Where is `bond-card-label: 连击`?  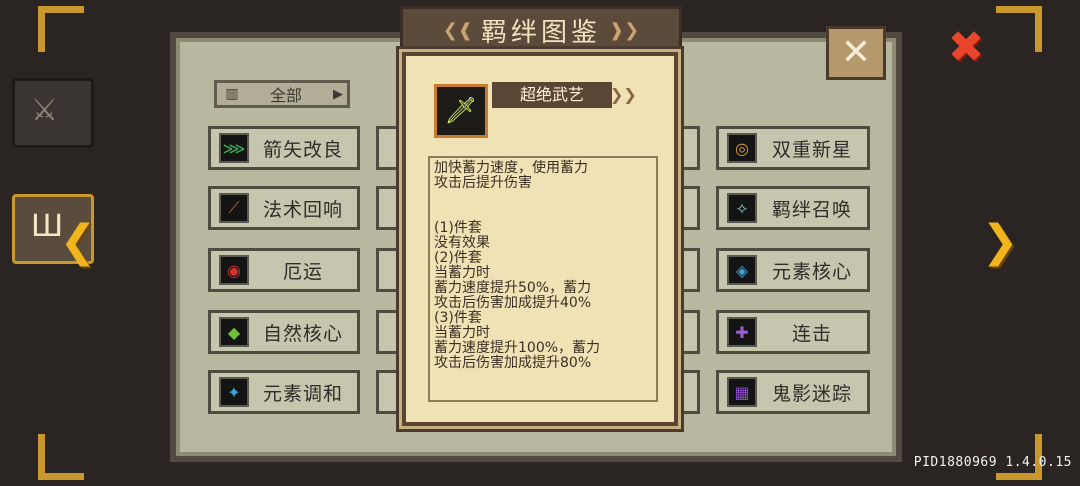
bond-card-label: 连击 is located at coordinates (811, 333).